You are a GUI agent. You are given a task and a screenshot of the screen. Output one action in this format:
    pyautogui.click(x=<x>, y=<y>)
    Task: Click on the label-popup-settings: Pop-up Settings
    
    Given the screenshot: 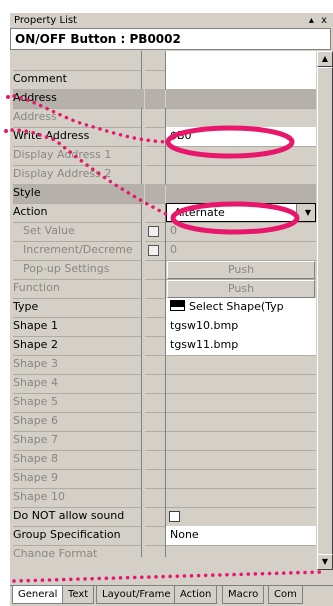 What is the action you would take?
    pyautogui.click(x=77, y=270)
    